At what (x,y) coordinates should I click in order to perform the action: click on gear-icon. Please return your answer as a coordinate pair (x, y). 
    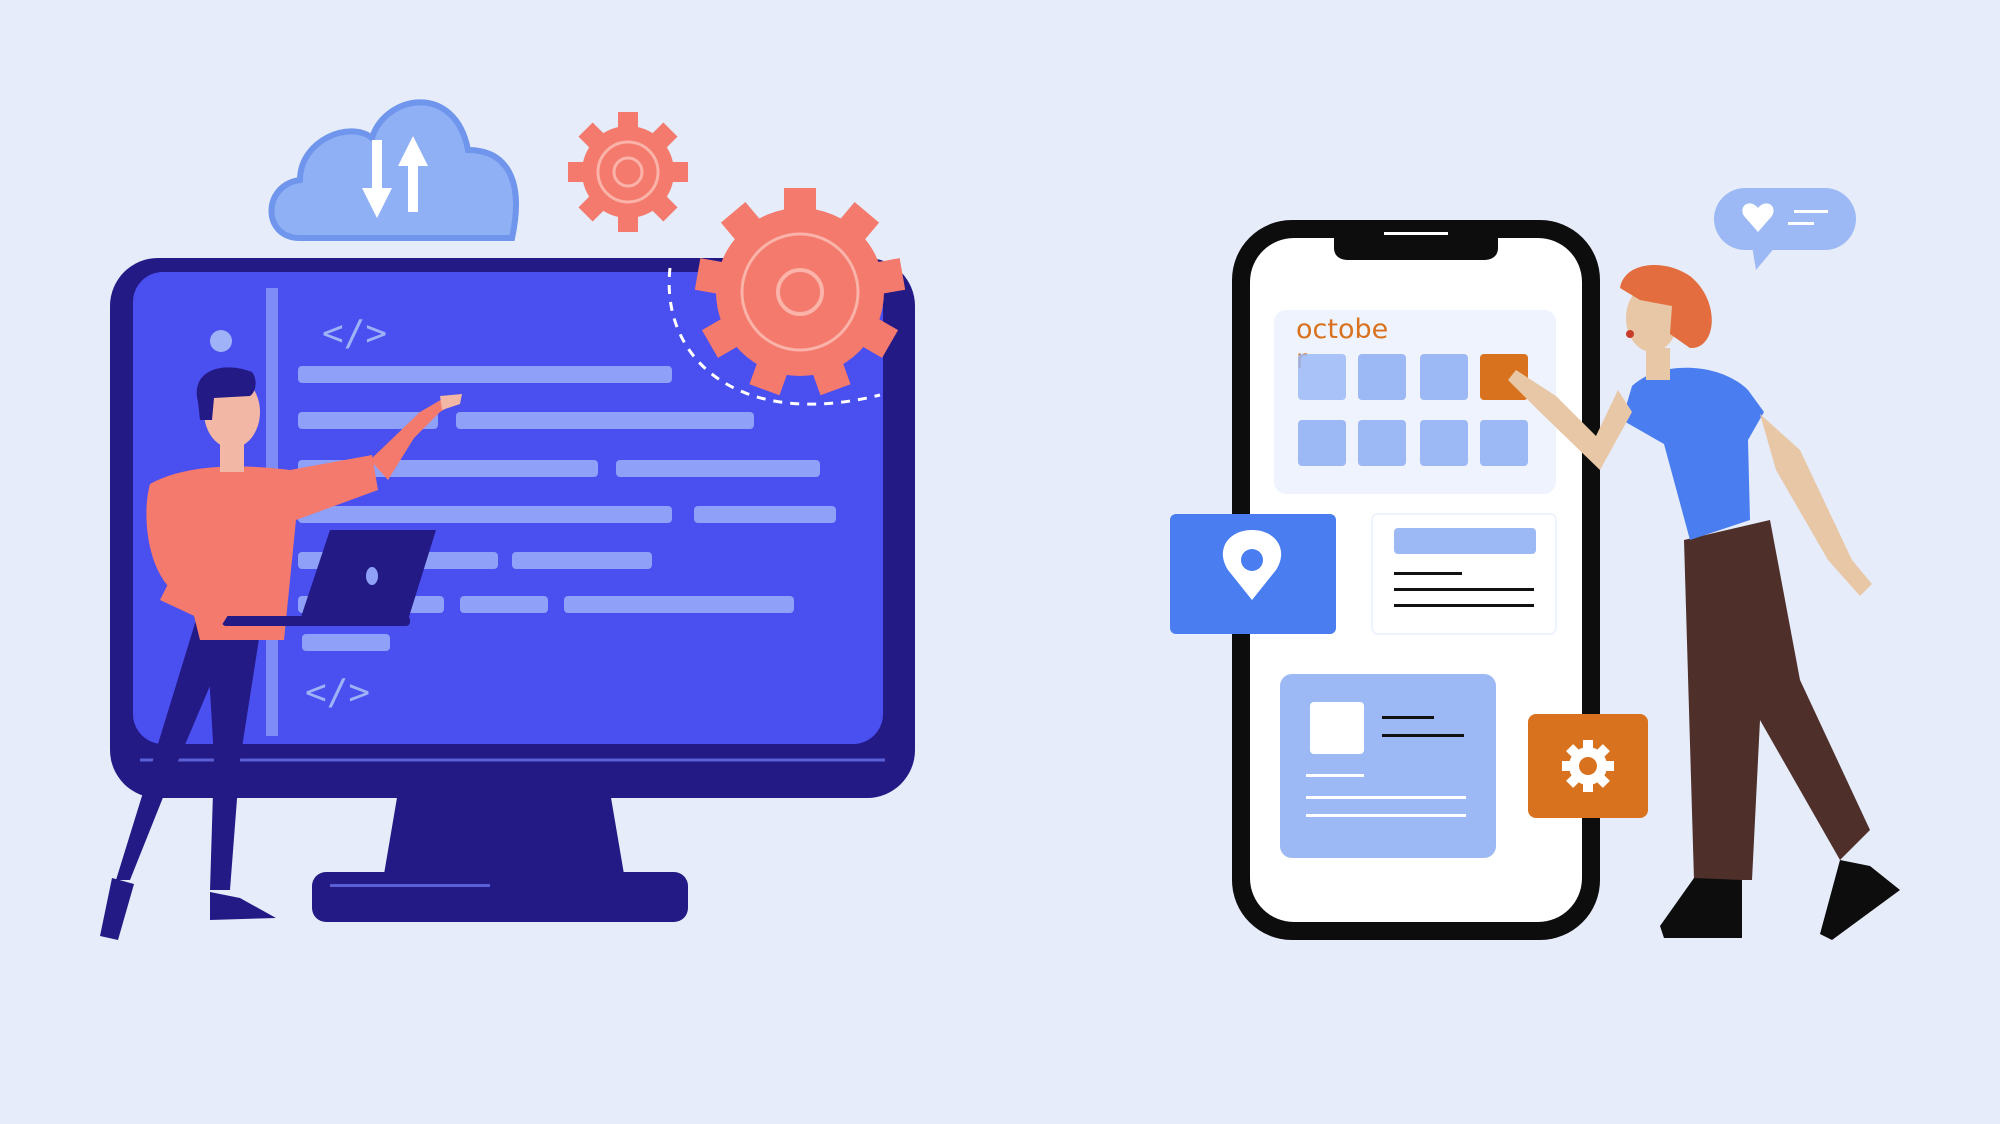
    Looking at the image, I should click on (1588, 766).